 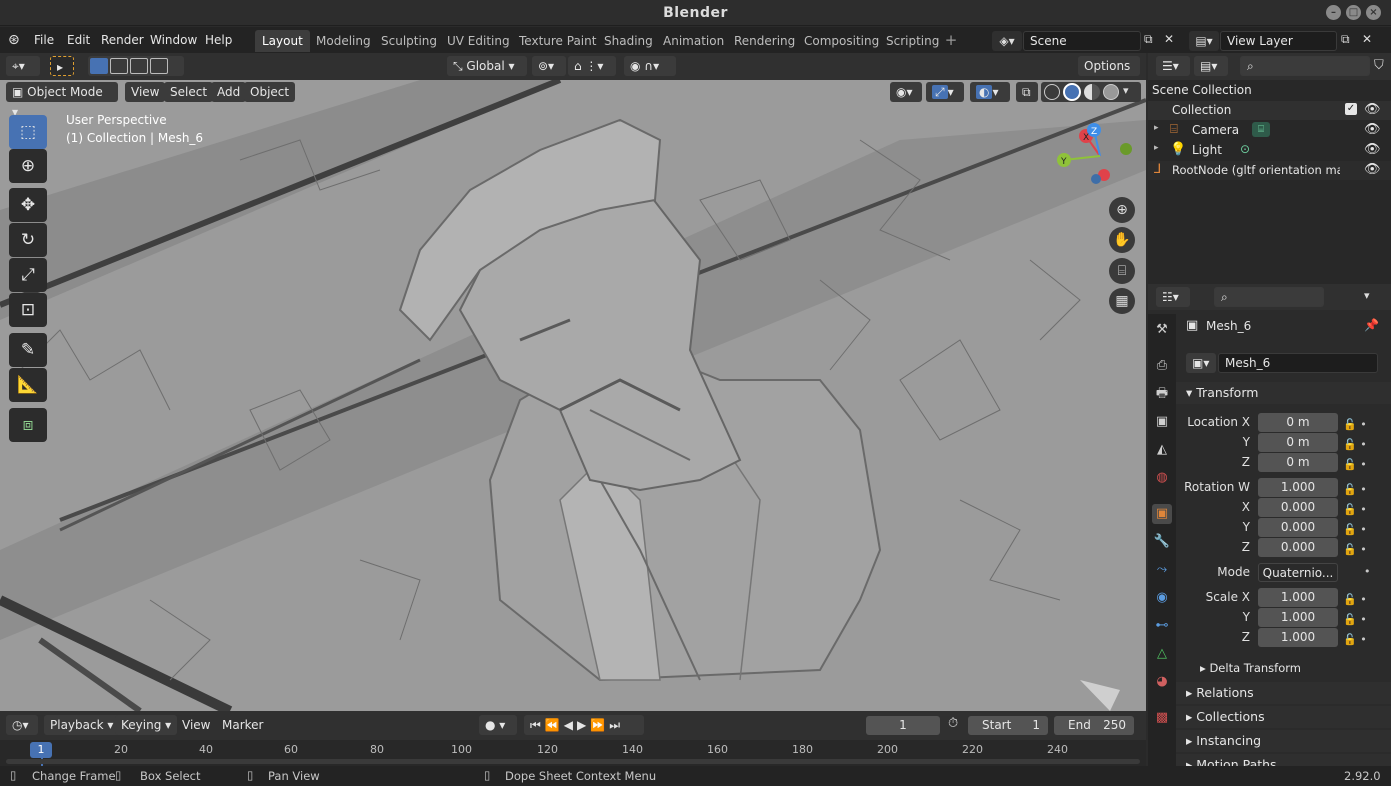 What do you see at coordinates (1298, 617) in the screenshot?
I see `scale-y-field: 1.000` at bounding box center [1298, 617].